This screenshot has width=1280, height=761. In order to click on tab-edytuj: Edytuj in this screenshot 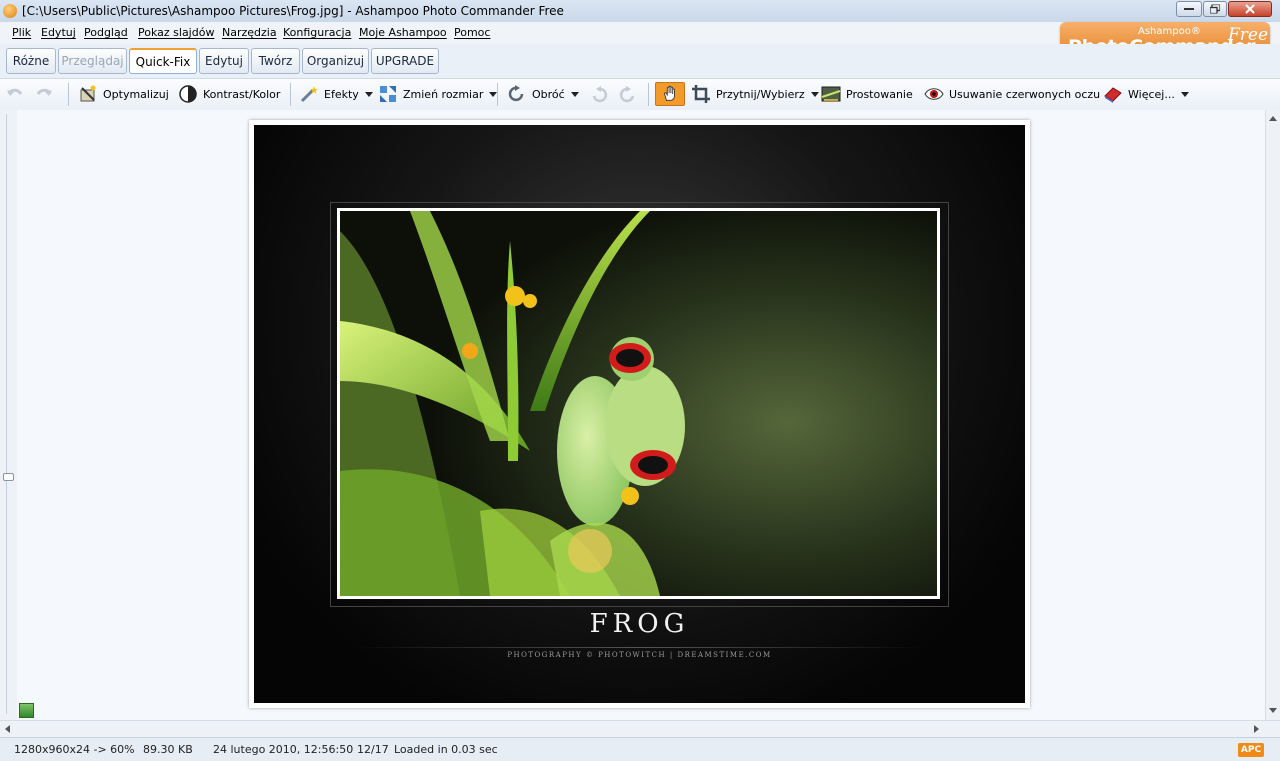, I will do `click(224, 61)`.